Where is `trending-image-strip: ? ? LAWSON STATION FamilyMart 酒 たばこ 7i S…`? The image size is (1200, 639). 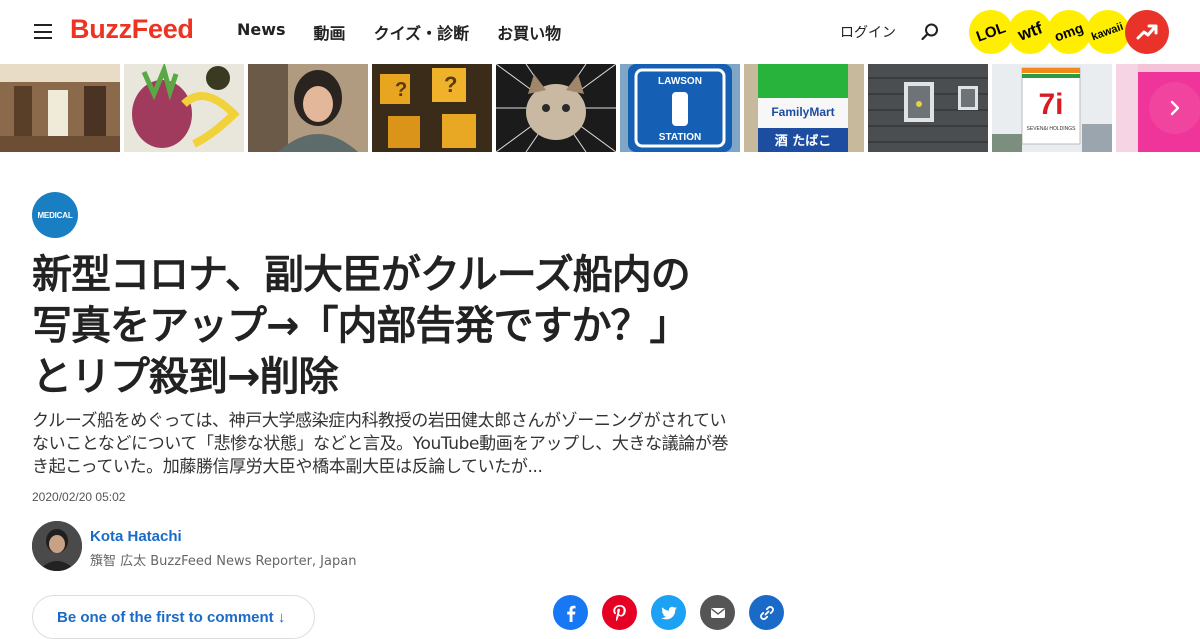 trending-image-strip: ? ? LAWSON STATION FamilyMart 酒 たばこ 7i S… is located at coordinates (600, 108).